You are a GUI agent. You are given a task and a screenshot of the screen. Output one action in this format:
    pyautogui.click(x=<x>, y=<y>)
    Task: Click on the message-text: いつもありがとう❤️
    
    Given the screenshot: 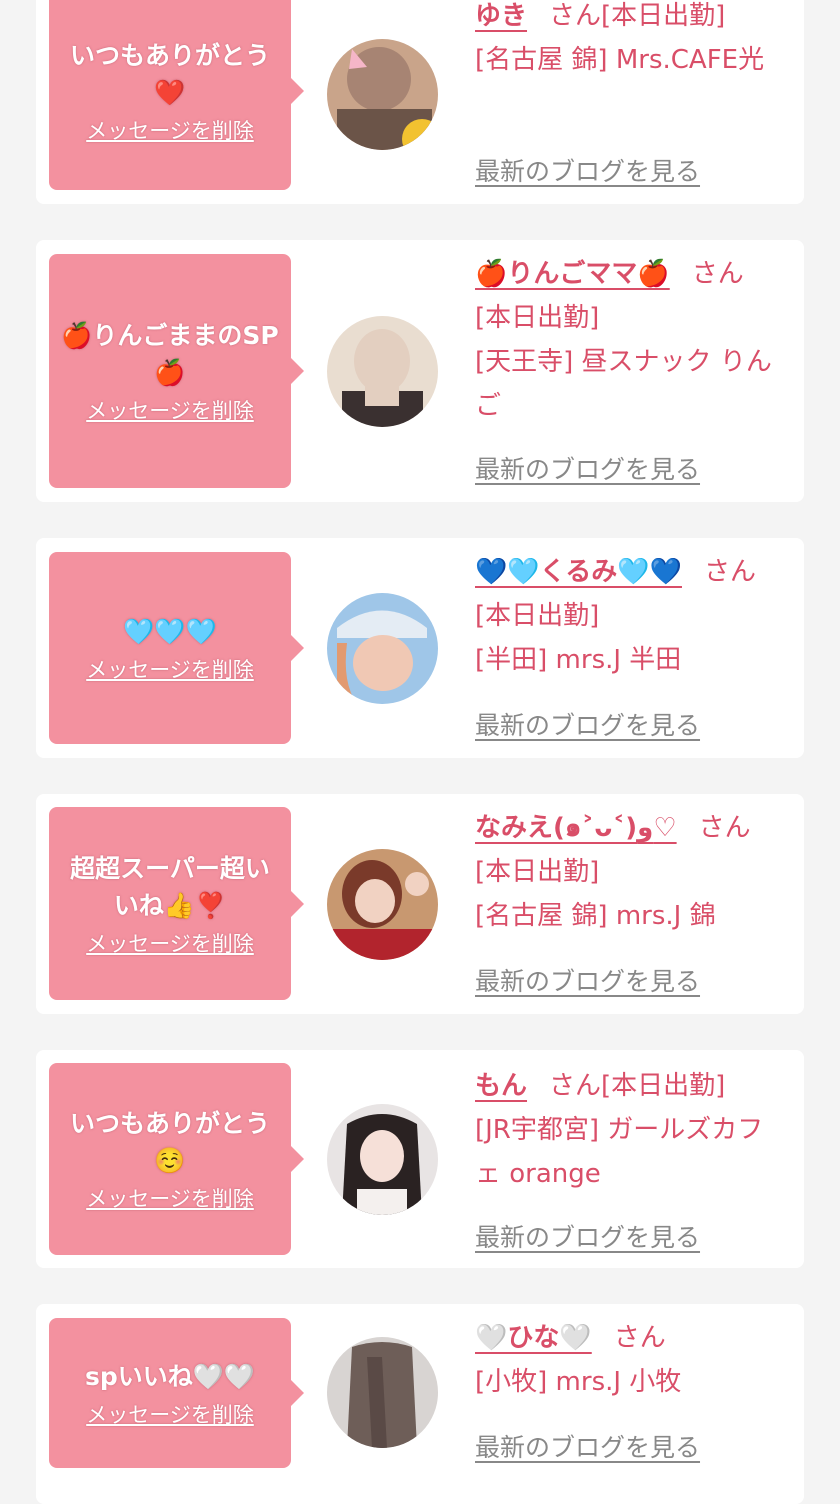 What is the action you would take?
    pyautogui.click(x=169, y=74)
    